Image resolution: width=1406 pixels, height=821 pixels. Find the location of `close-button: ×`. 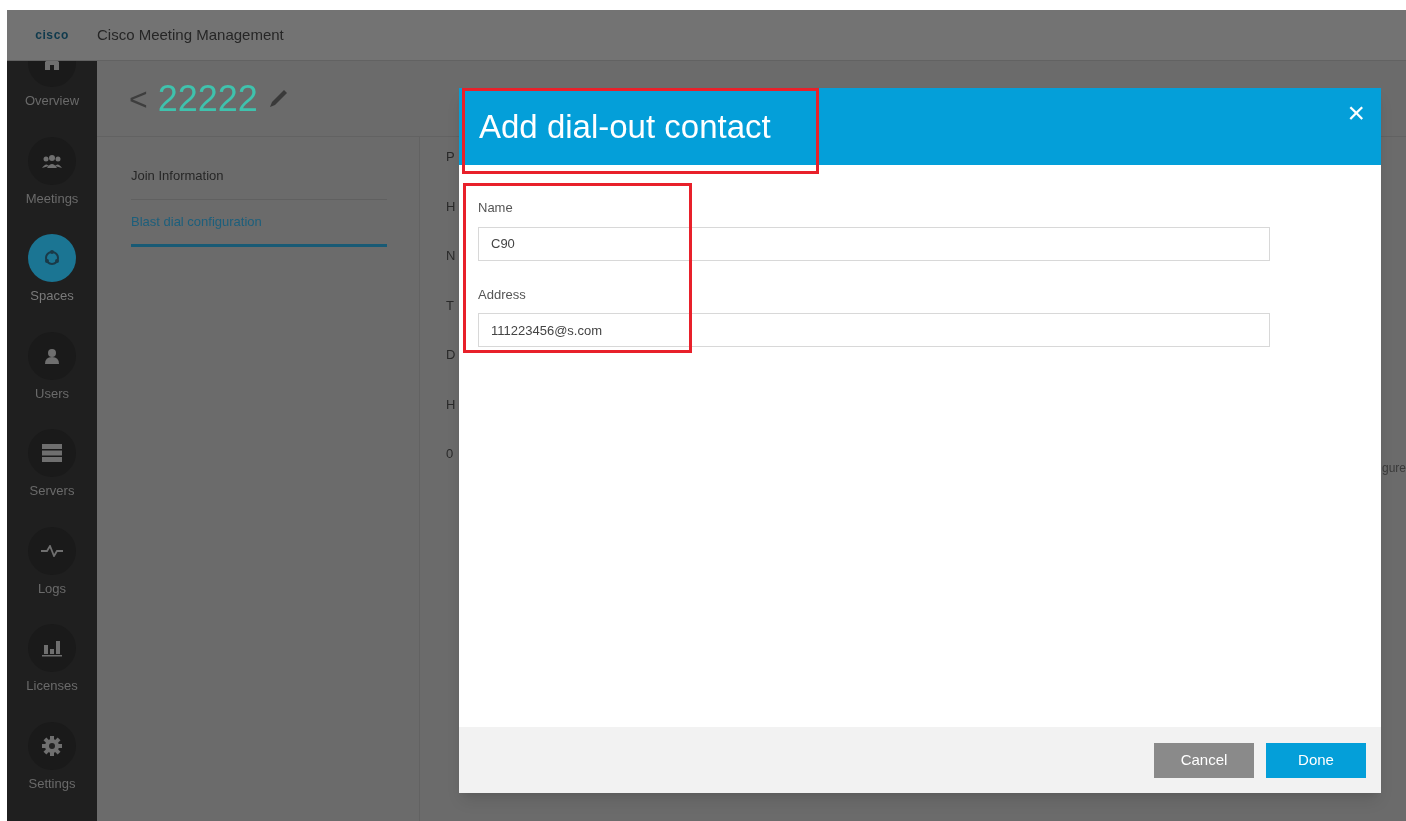

close-button: × is located at coordinates (1356, 113).